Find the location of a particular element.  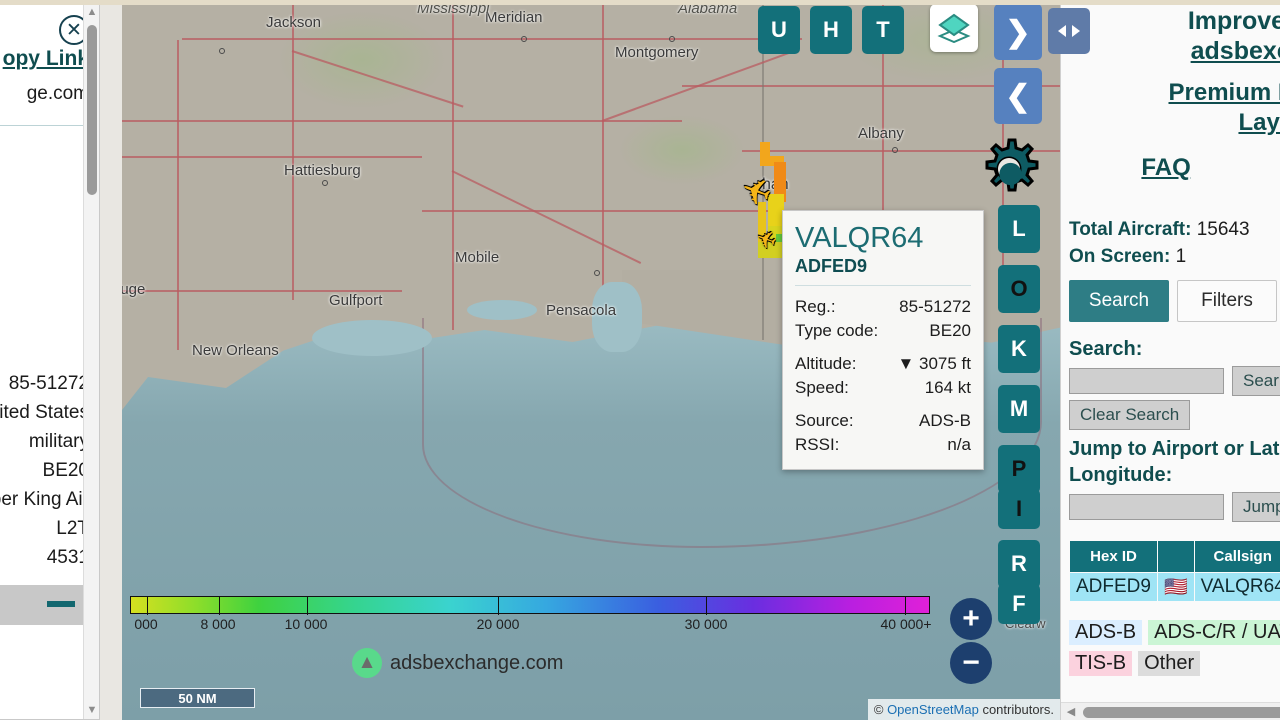

adsbexchange-logo-icon: ▲ is located at coordinates (367, 663).